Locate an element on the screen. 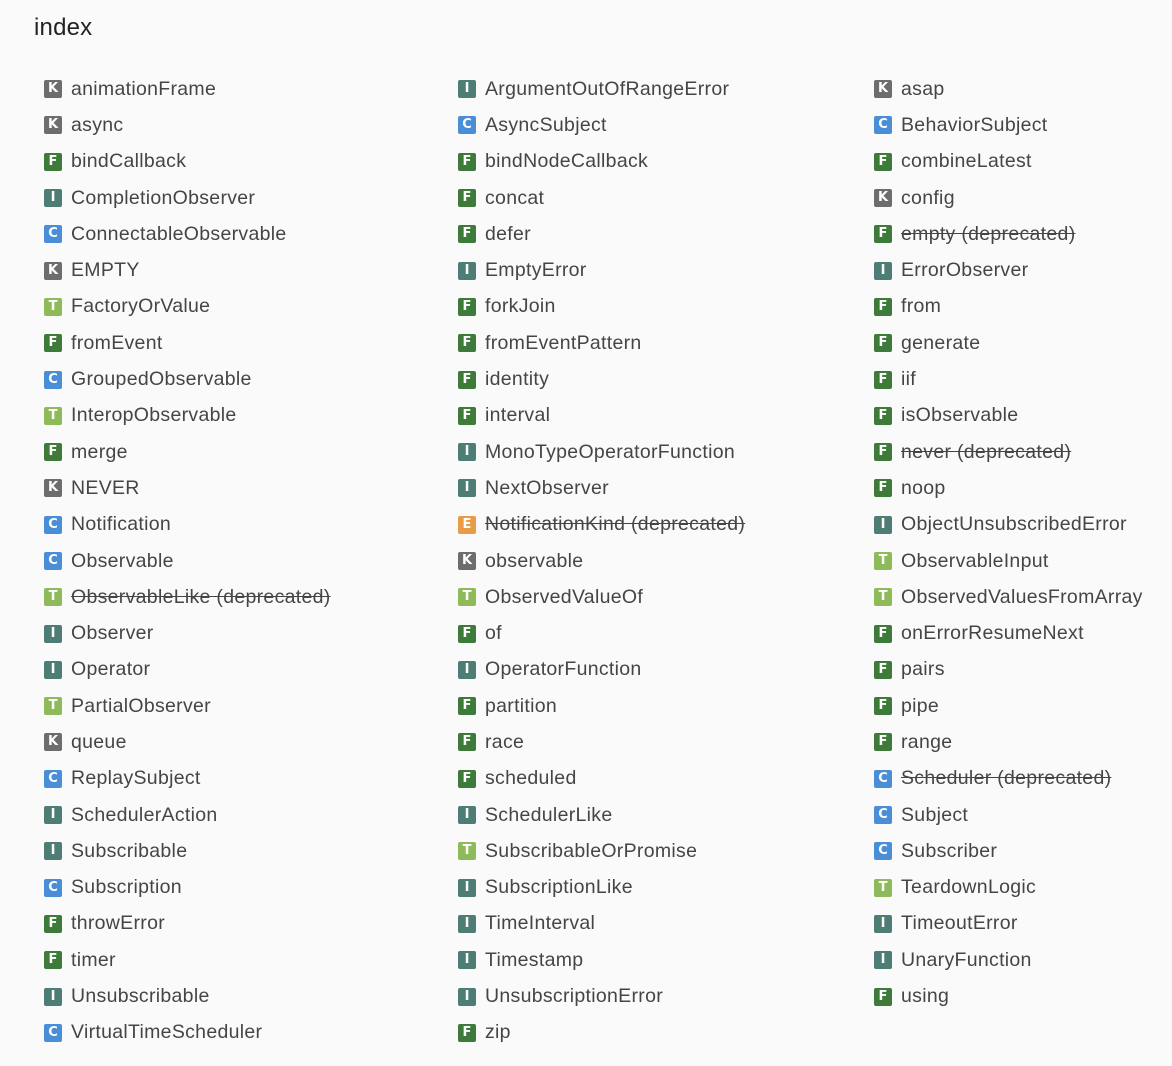 This screenshot has height=1066, width=1172. api-link: VirtualTimeScheduler is located at coordinates (166, 1032).